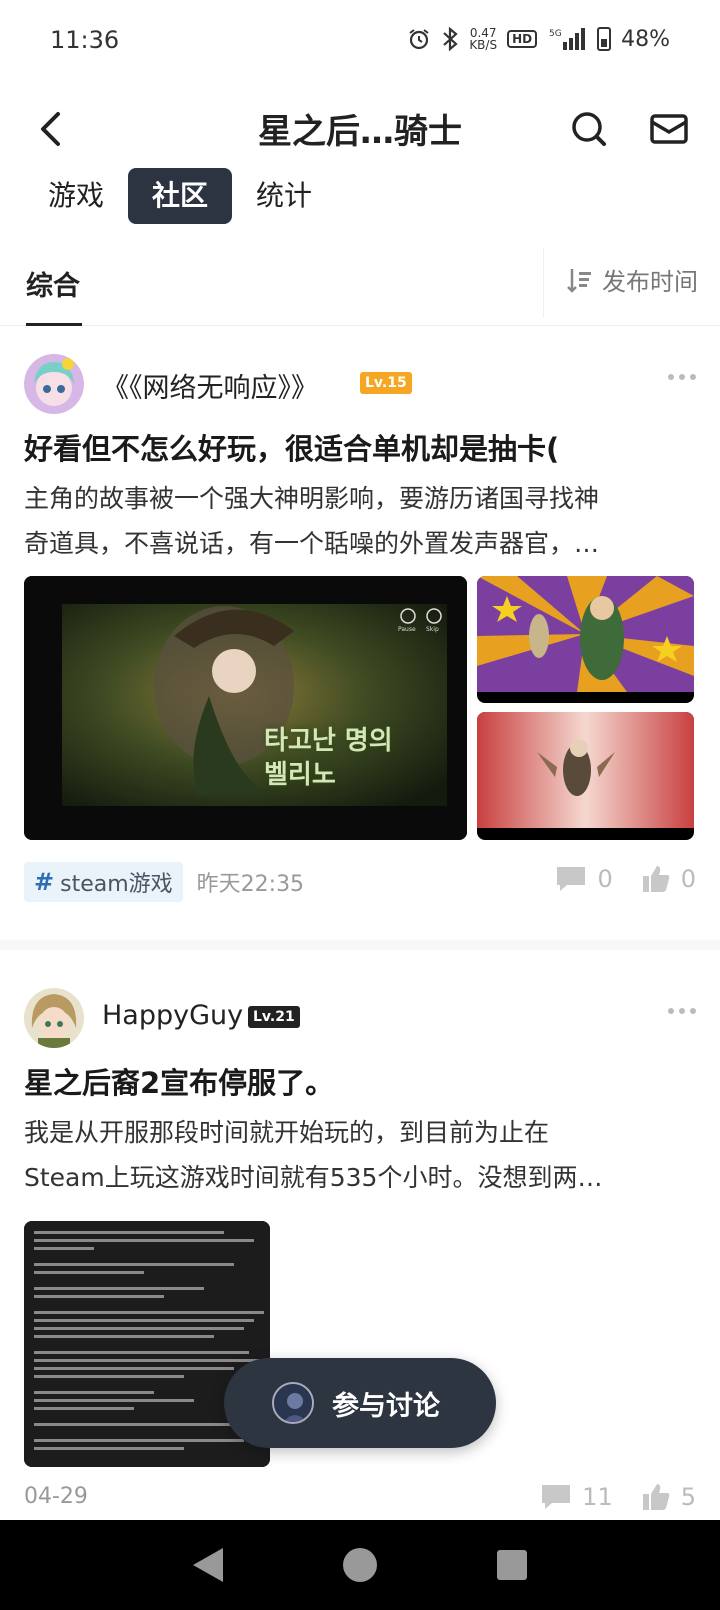 The width and height of the screenshot is (720, 1610). I want to click on excerpt-line: 主角的故事被一个强大神明影响，要游历诸国寻找神, so click(312, 498).